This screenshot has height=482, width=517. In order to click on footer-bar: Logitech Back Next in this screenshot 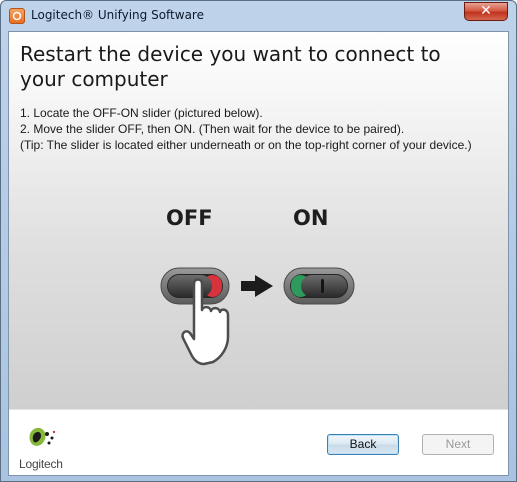, I will do `click(258, 442)`.